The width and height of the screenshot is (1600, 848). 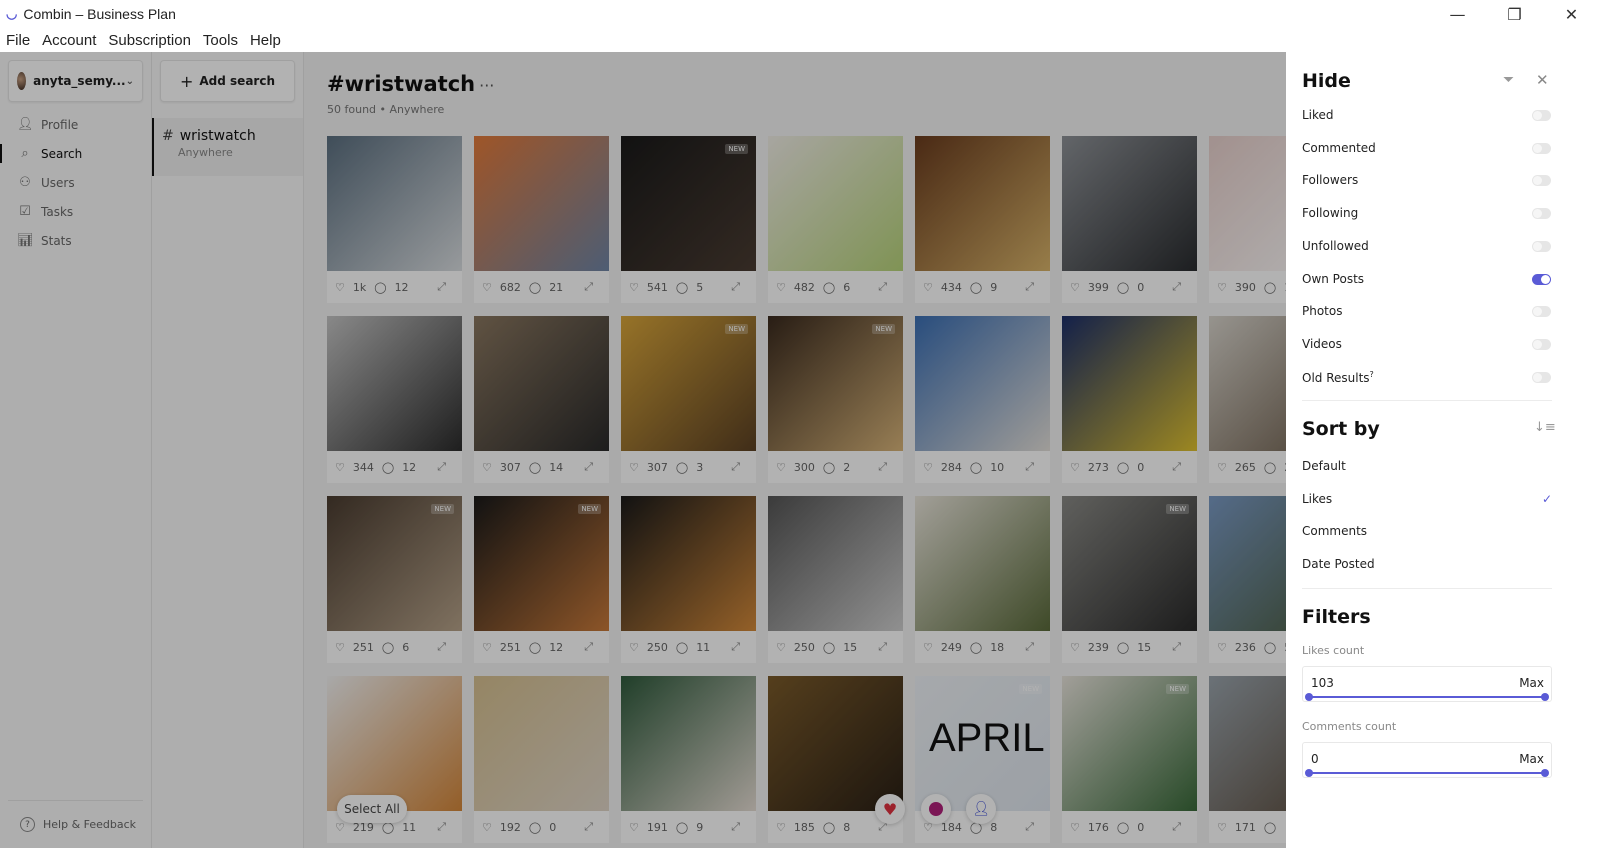 I want to click on comments-max-input: Max, so click(x=1531, y=759).